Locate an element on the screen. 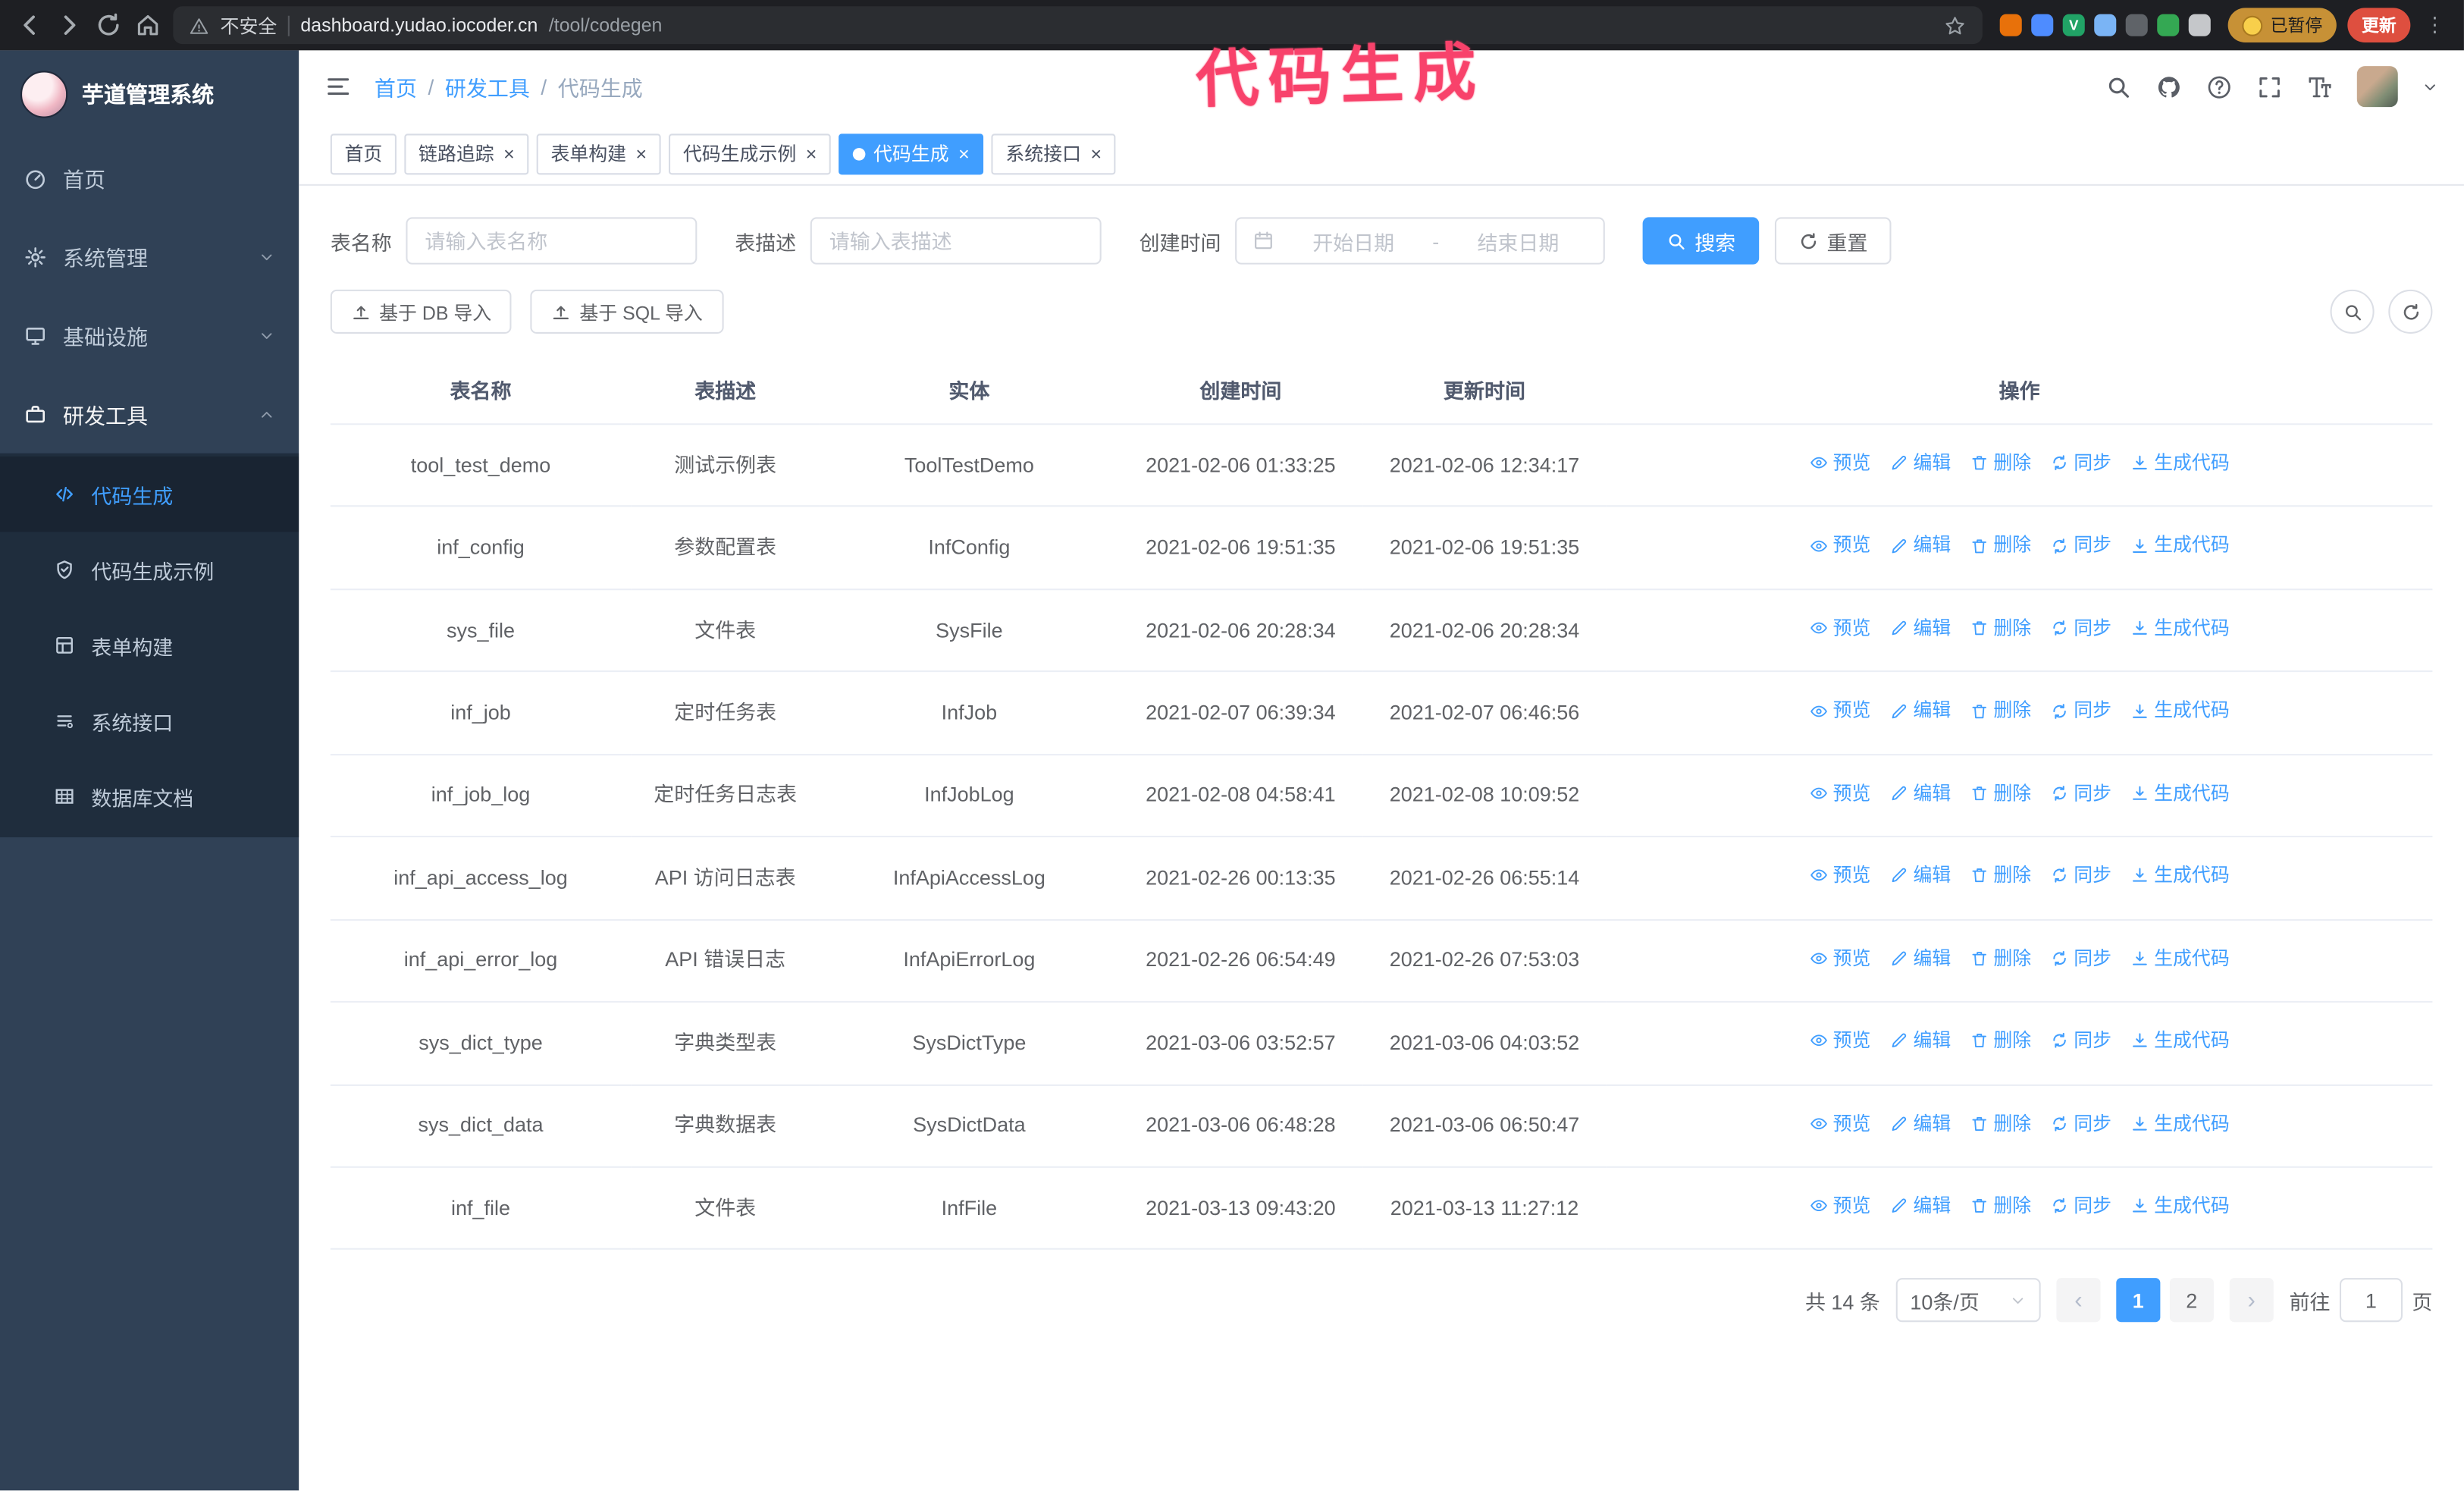 The height and width of the screenshot is (1491, 2464). page-button-1: 1 is located at coordinates (2139, 1300).